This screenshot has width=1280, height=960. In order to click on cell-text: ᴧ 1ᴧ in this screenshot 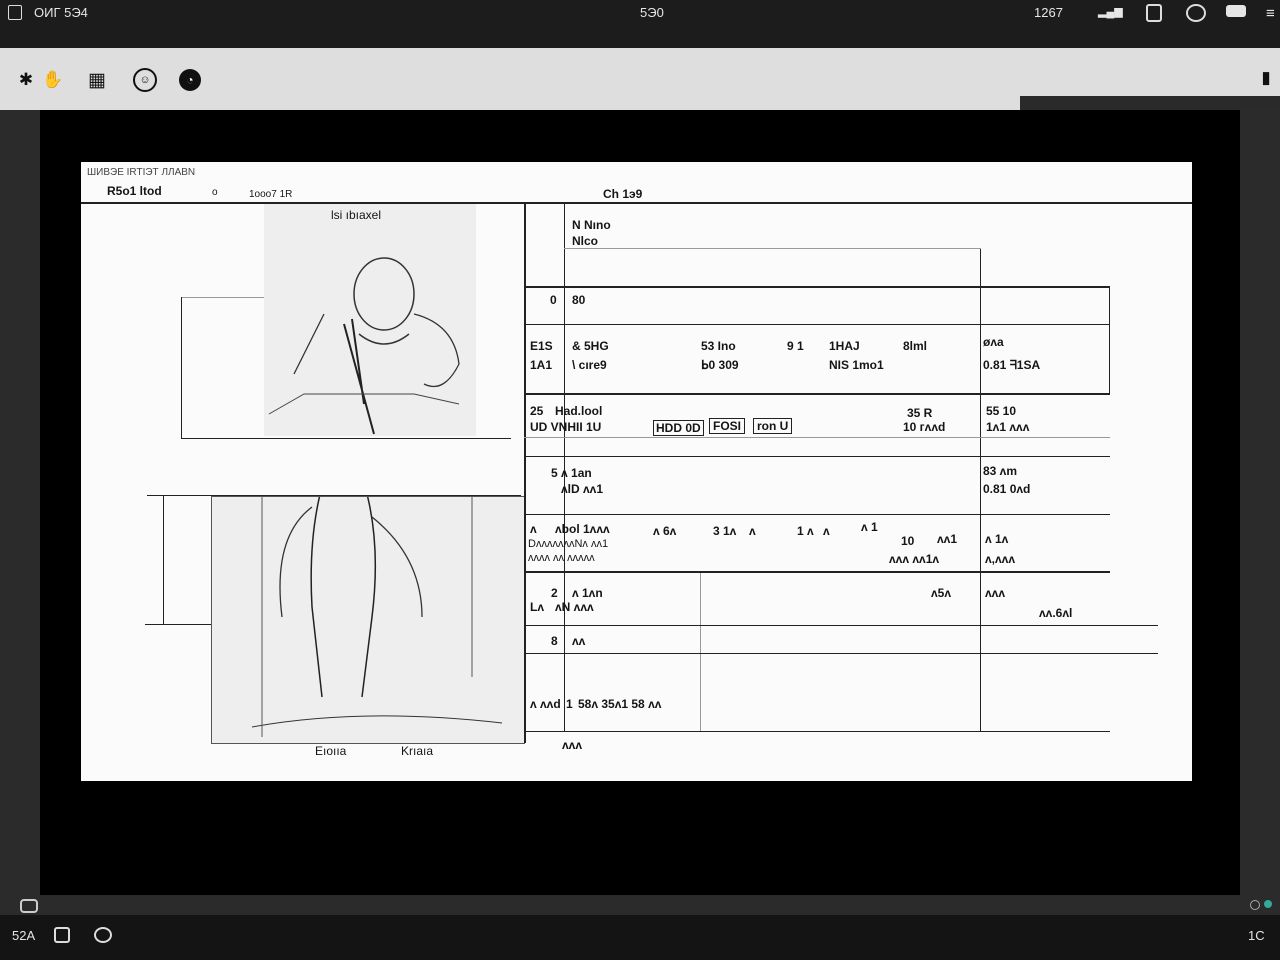, I will do `click(997, 539)`.